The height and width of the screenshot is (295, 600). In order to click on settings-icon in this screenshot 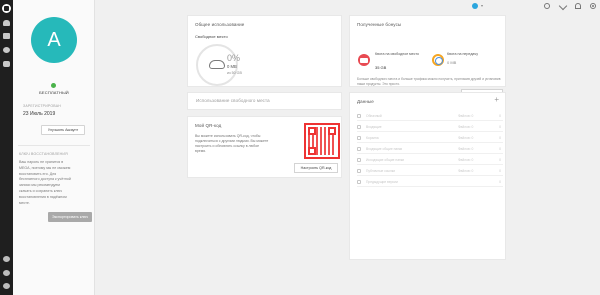, I will do `click(6, 273)`.